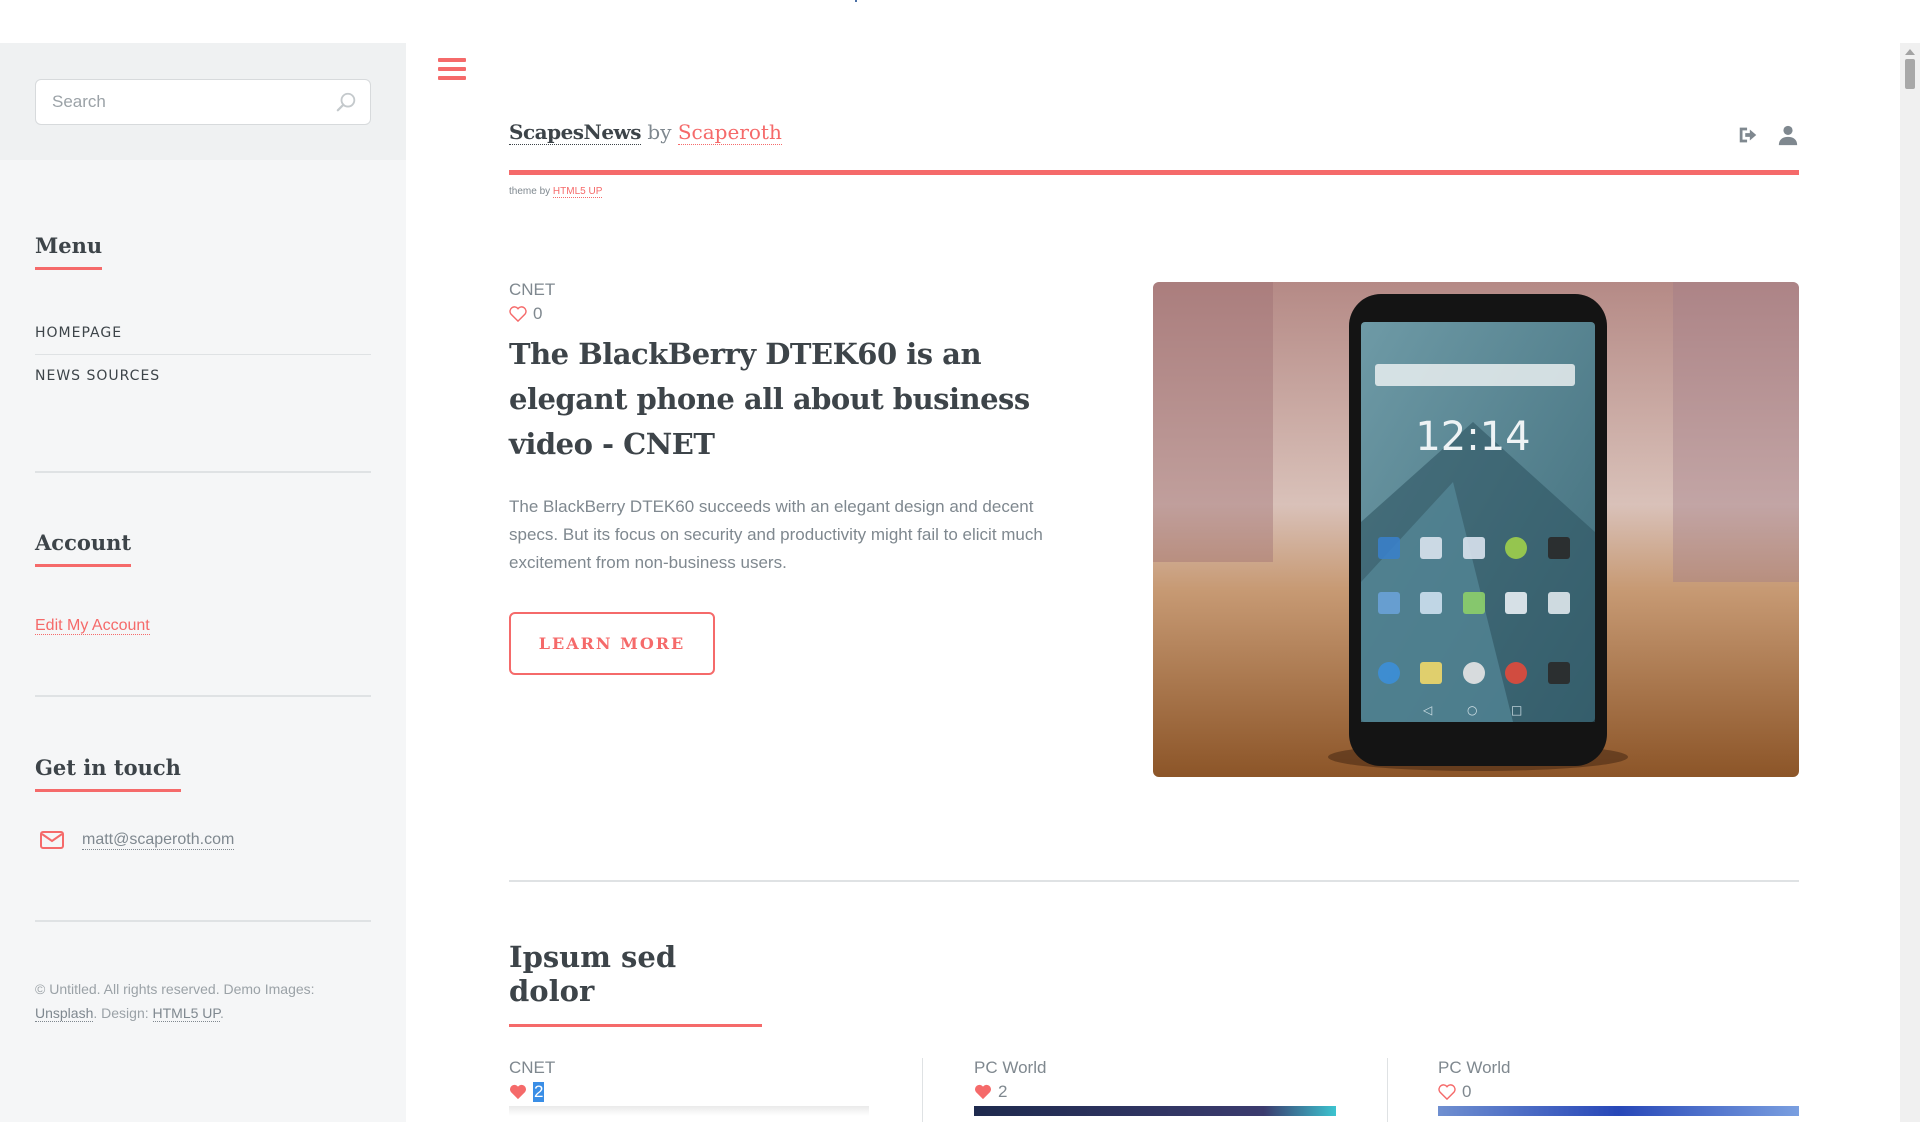 This screenshot has width=1920, height=1122. What do you see at coordinates (452, 70) in the screenshot?
I see `menu-toggle-icon` at bounding box center [452, 70].